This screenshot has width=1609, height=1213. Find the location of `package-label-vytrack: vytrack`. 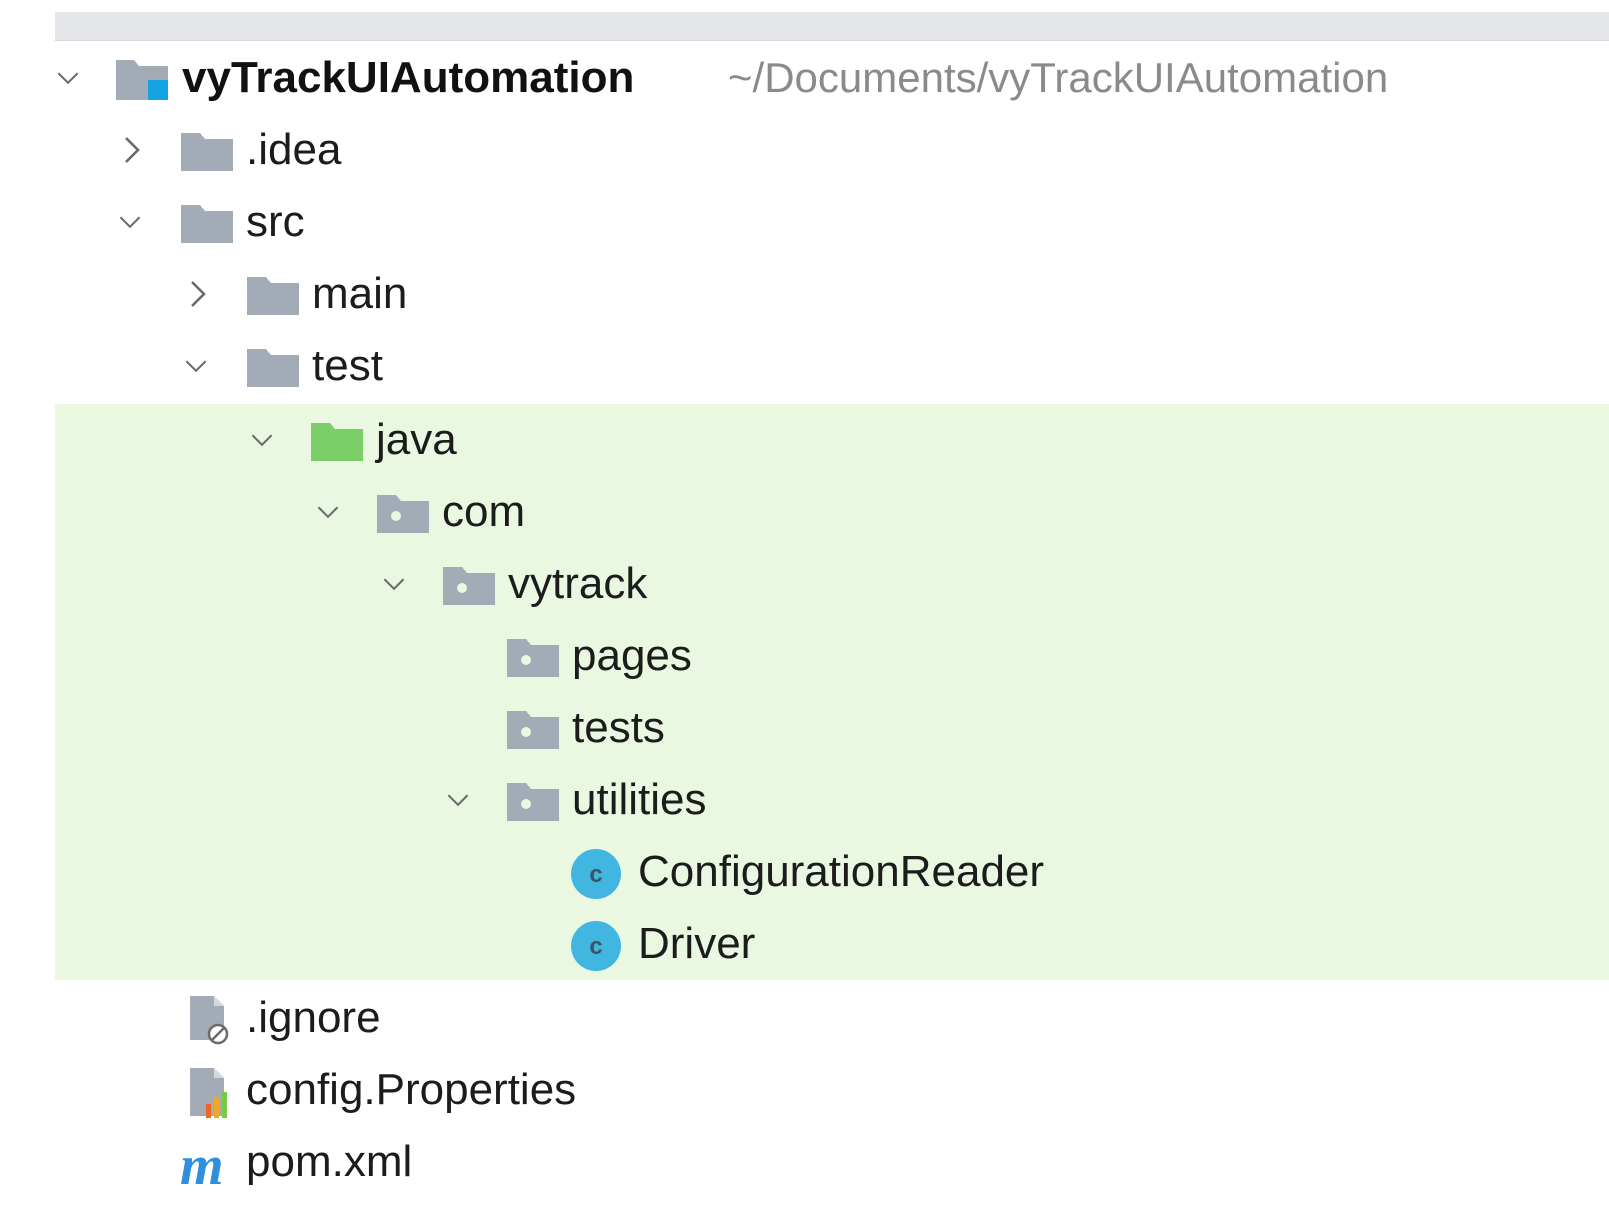

package-label-vytrack: vytrack is located at coordinates (577, 584).